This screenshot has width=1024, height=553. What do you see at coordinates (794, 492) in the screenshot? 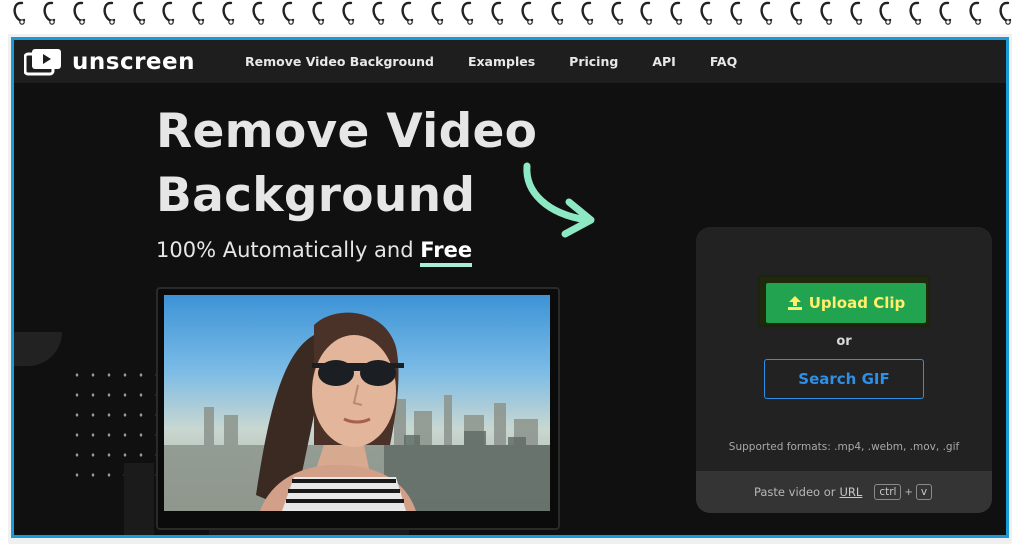
I see `paste-text: Paste video or` at bounding box center [794, 492].